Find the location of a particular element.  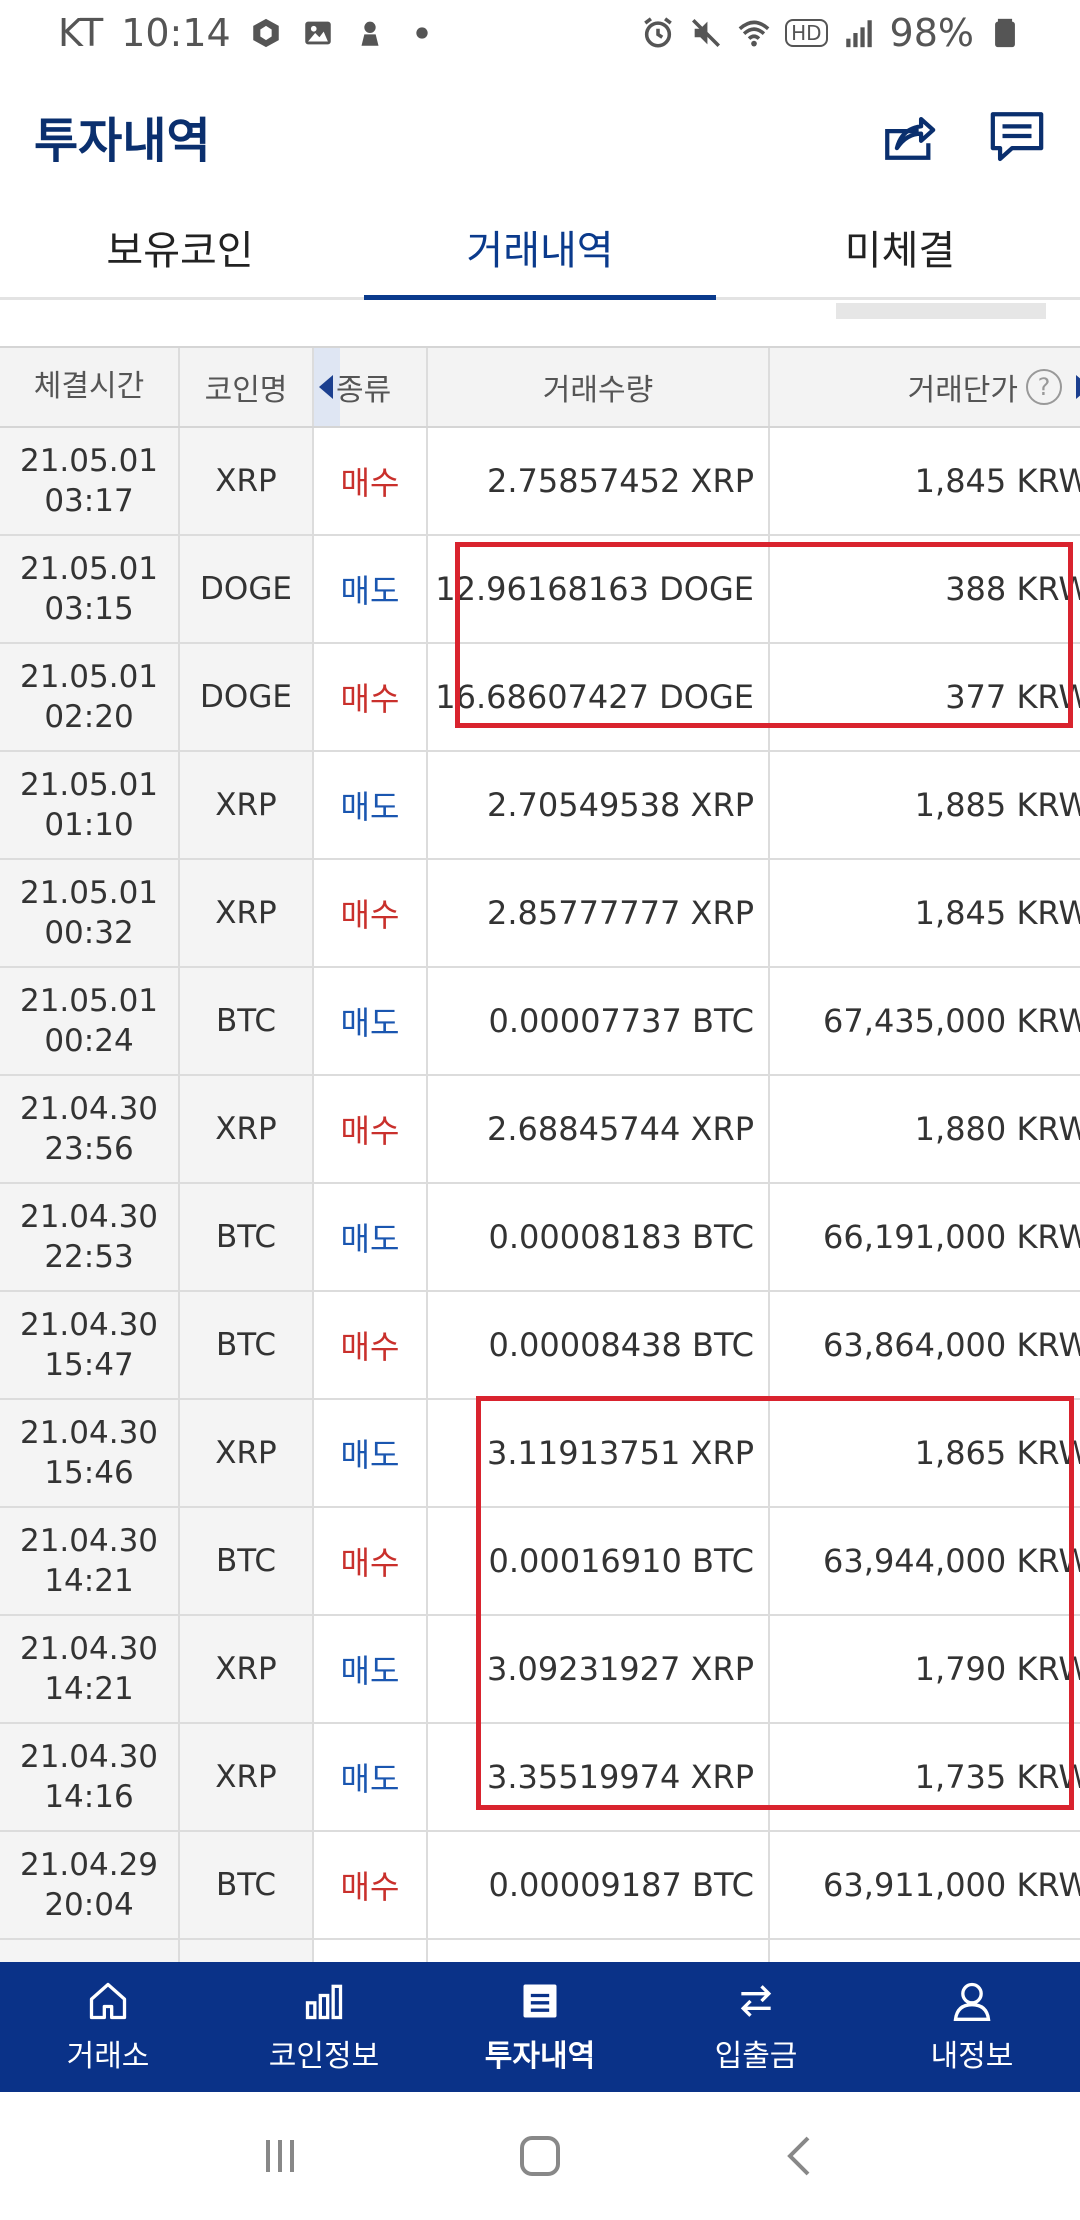

person-icon is located at coordinates (972, 2001).